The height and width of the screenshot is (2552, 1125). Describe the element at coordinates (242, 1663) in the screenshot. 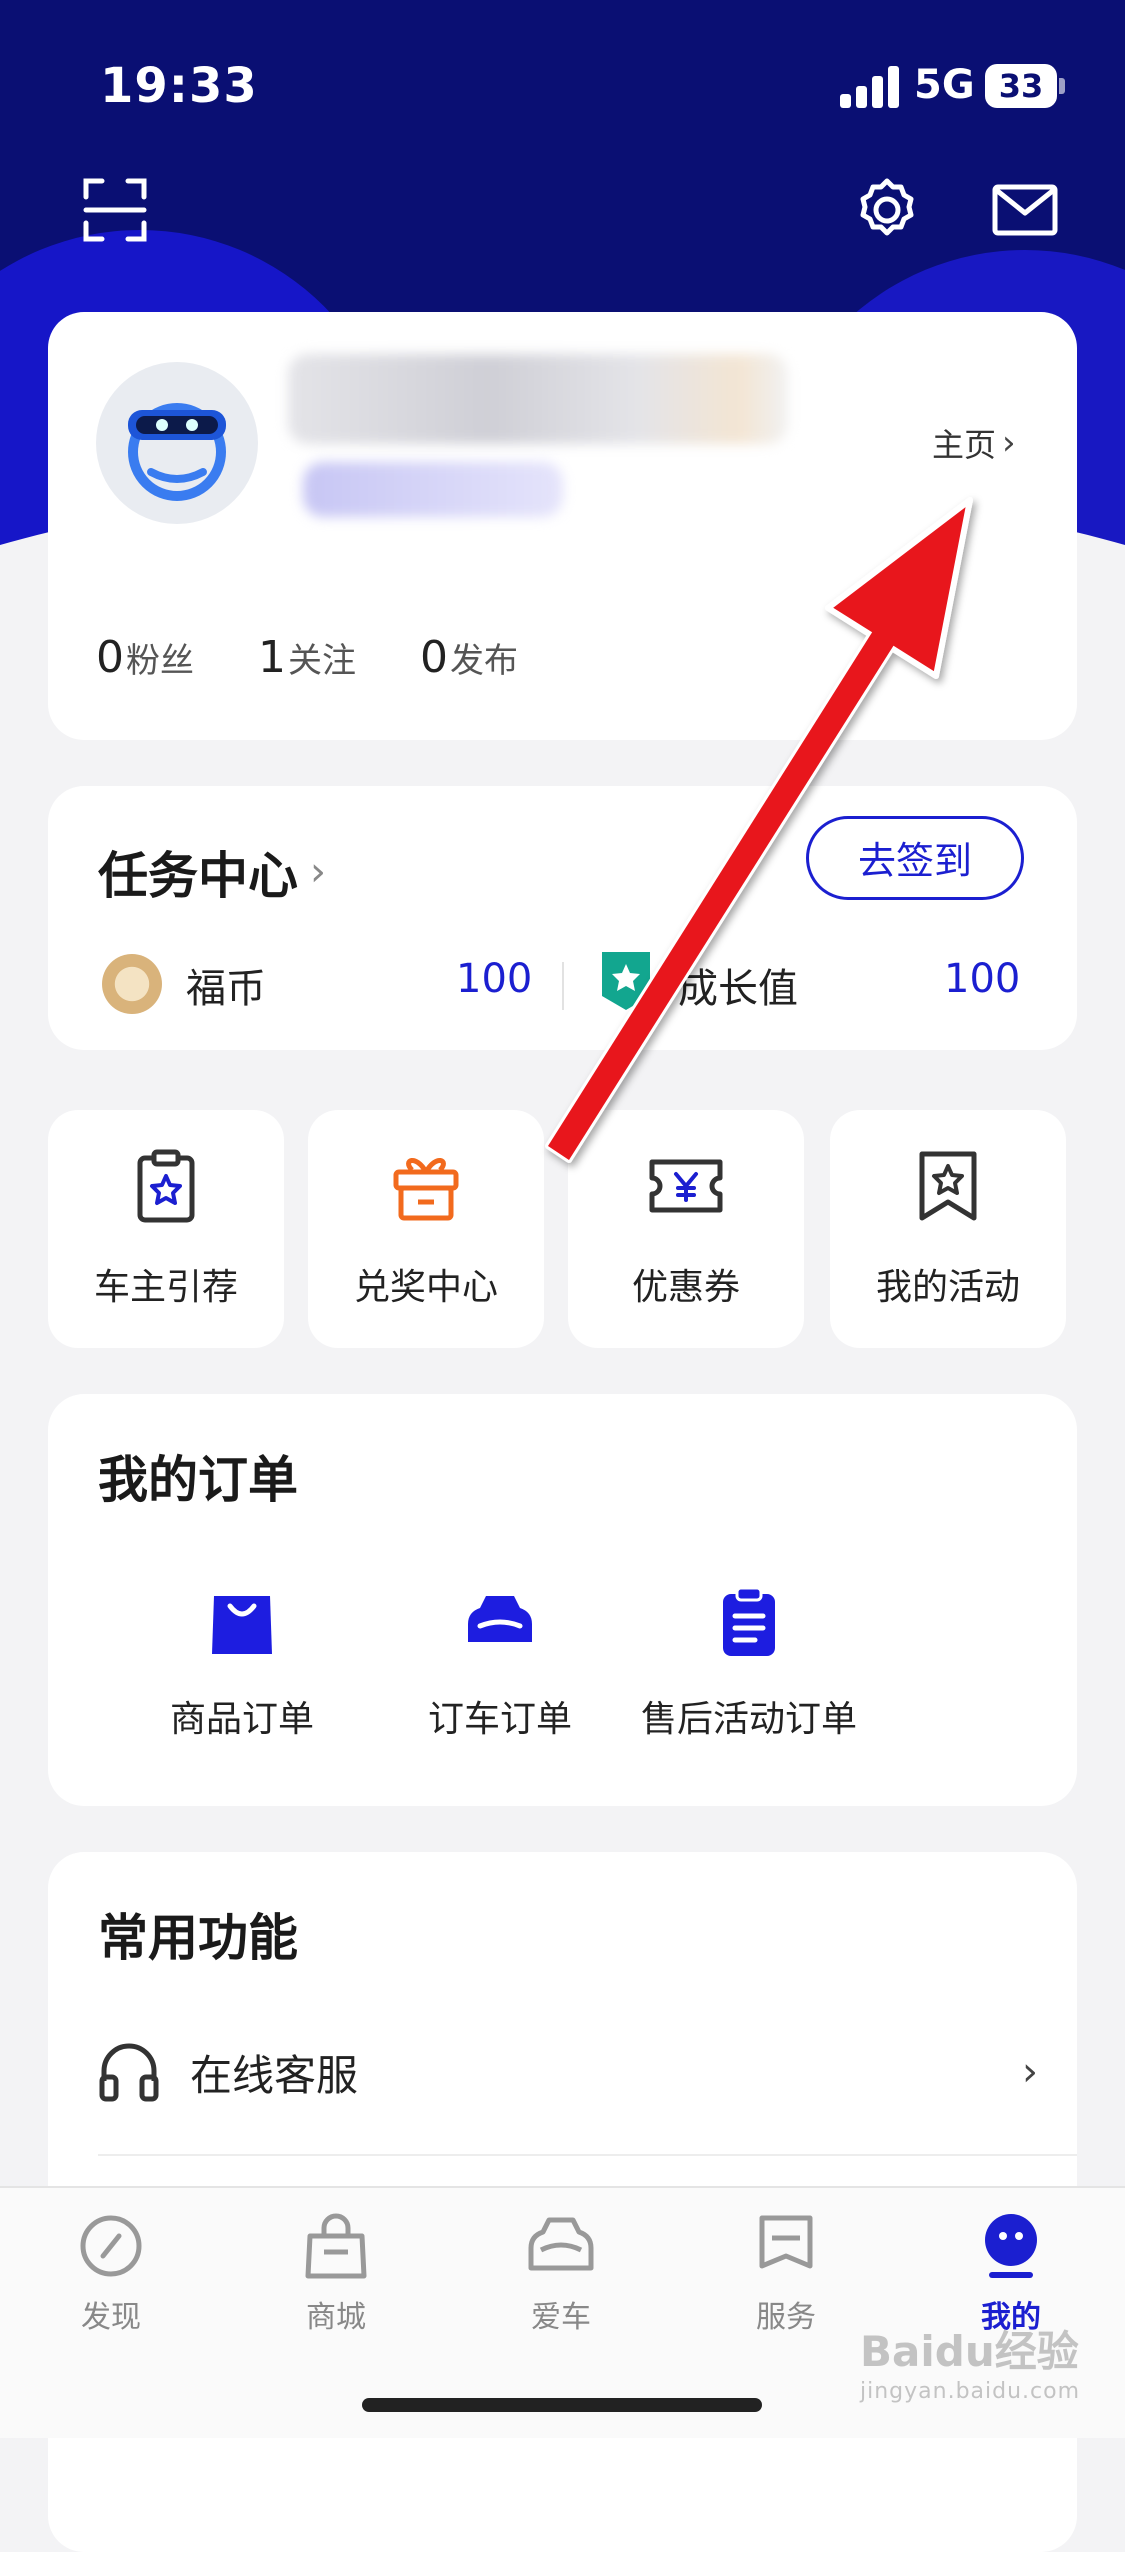

I see `order-products: 商品订单` at that location.